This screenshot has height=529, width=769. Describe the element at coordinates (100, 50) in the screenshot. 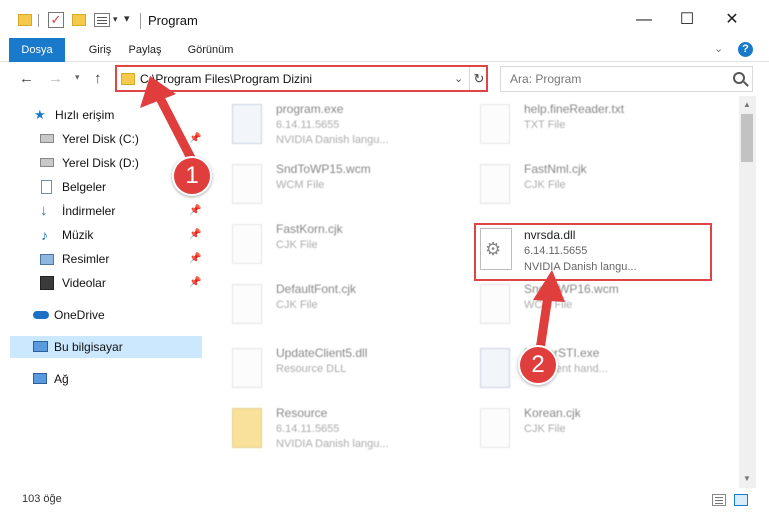

I see `tab-home: Giriş` at that location.